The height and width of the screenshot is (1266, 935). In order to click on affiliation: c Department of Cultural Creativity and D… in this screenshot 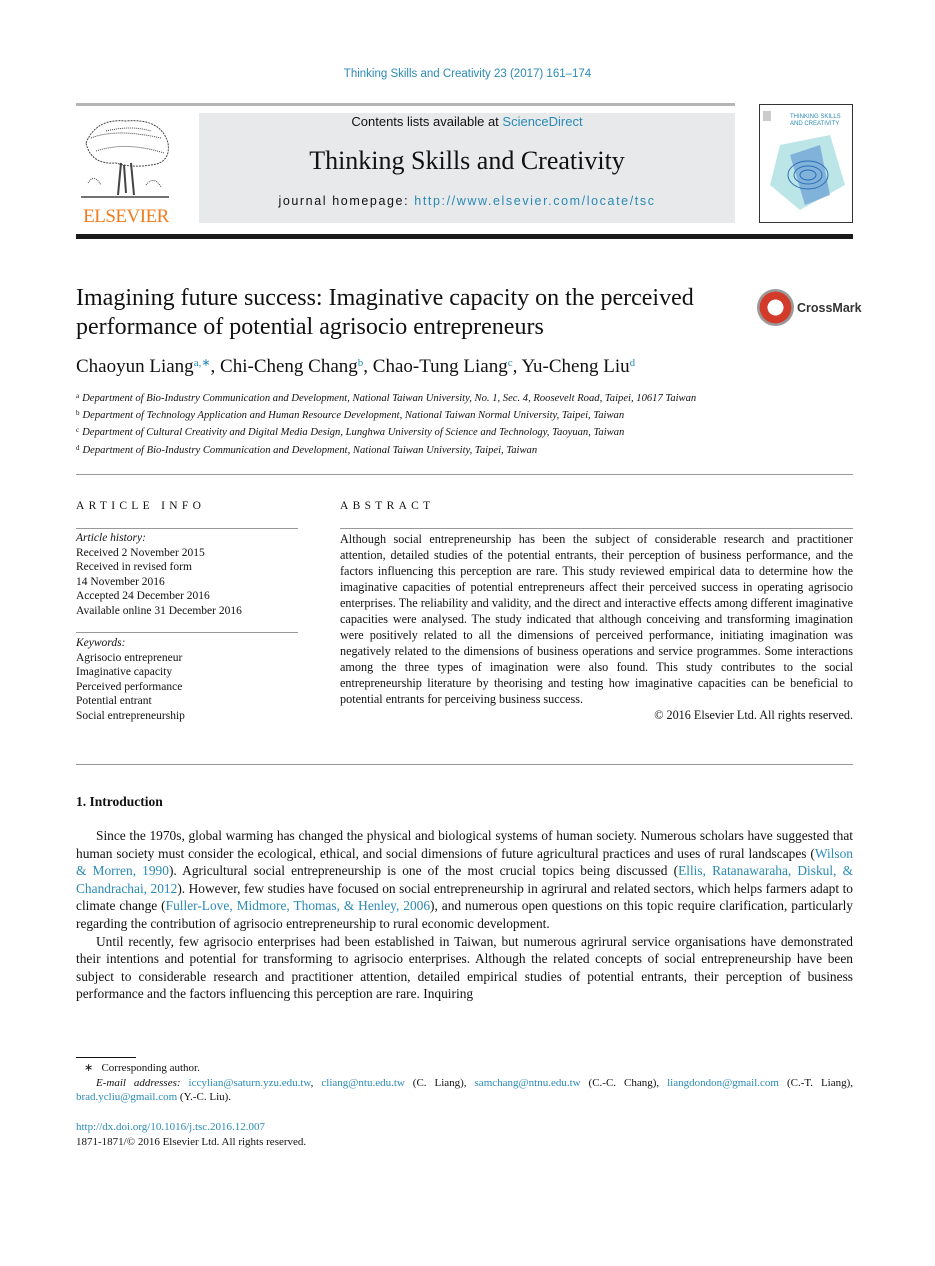, I will do `click(416, 431)`.